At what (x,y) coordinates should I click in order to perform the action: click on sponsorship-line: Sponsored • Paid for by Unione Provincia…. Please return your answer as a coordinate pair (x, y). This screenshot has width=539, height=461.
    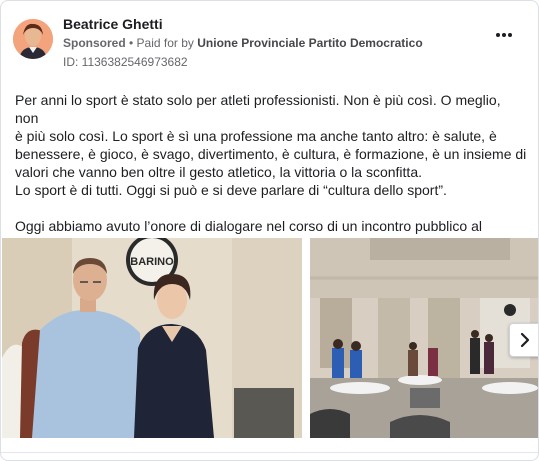
    Looking at the image, I should click on (243, 43).